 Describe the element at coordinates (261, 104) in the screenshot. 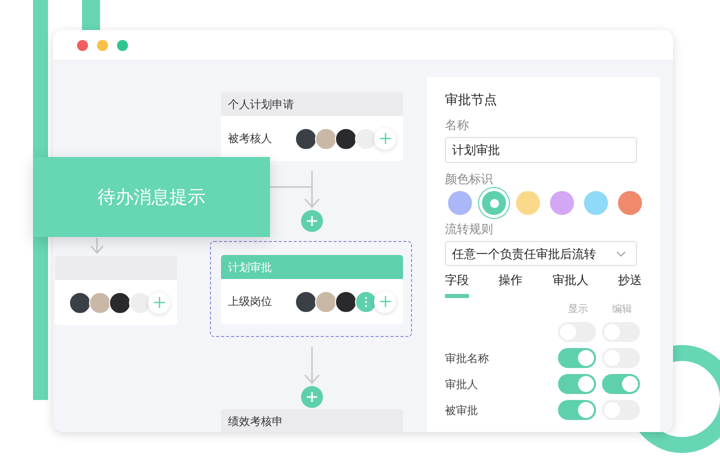

I see `node-title: 个人计划申请` at that location.